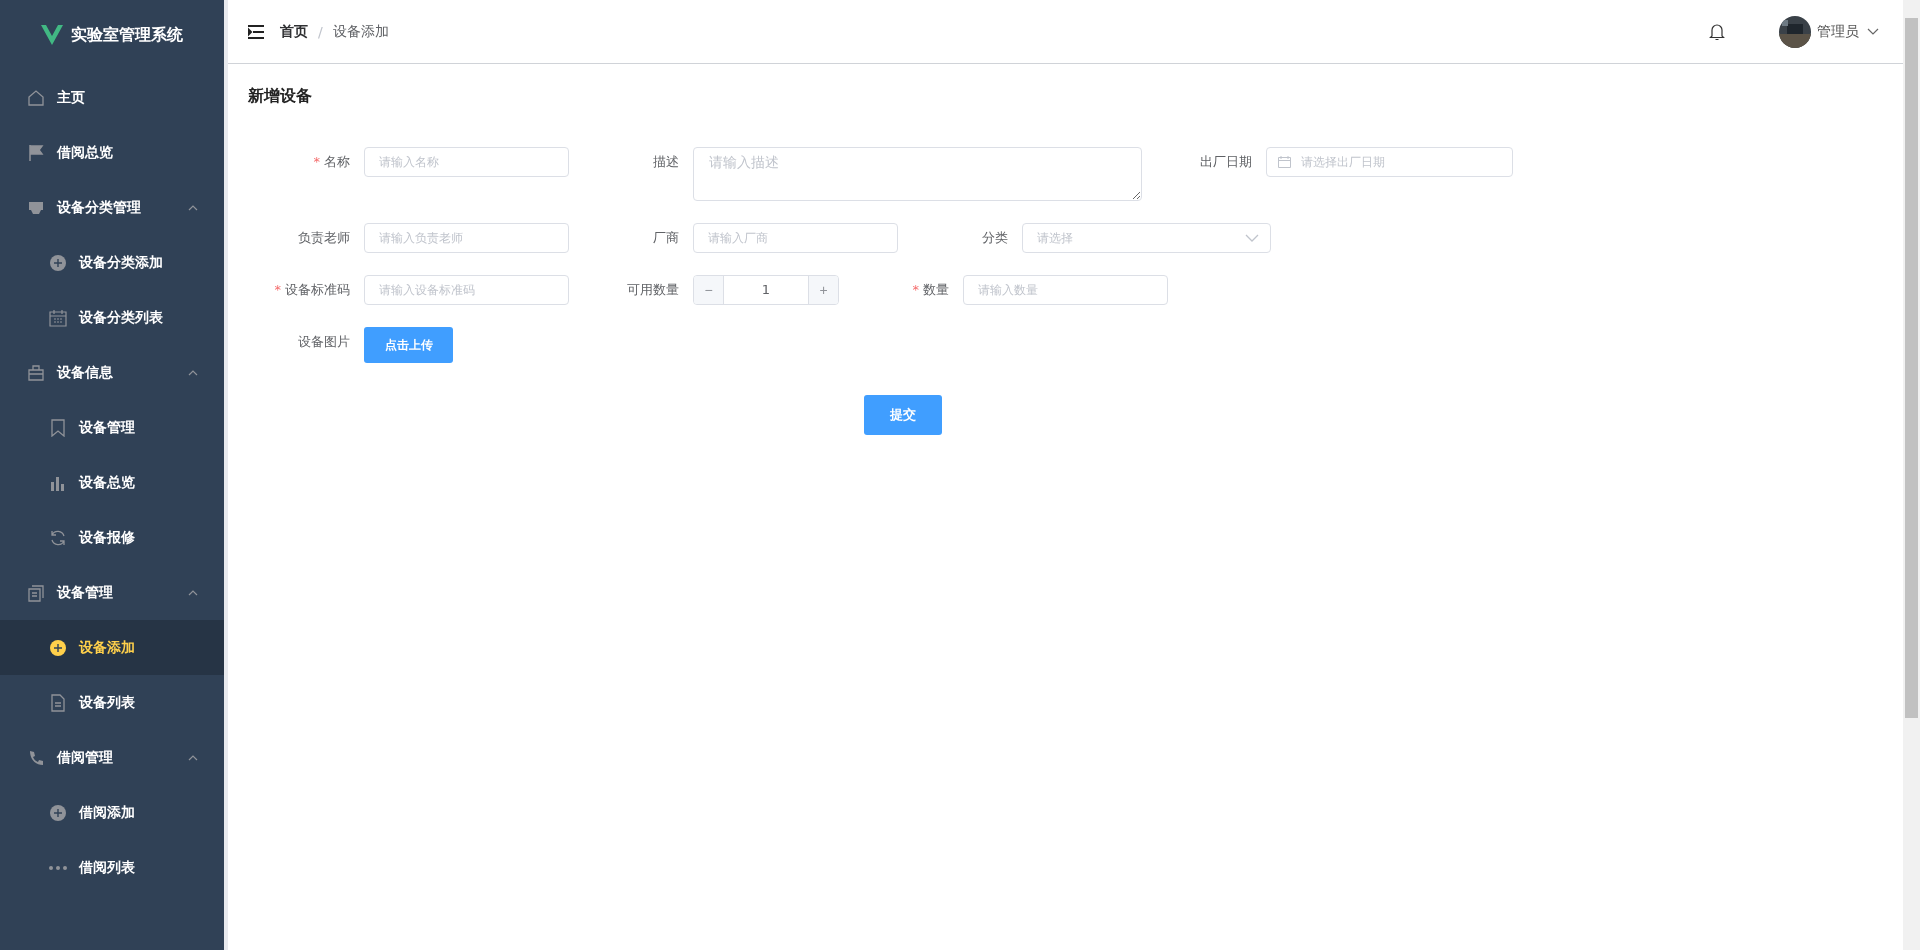 This screenshot has height=950, width=1920. Describe the element at coordinates (1873, 31) in the screenshot. I see `caret-icon` at that location.